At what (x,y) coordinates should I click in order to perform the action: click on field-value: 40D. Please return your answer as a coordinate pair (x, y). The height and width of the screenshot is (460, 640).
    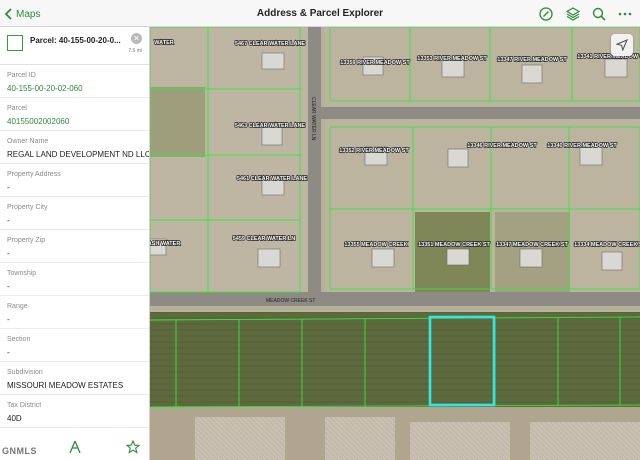
    Looking at the image, I should click on (14, 418).